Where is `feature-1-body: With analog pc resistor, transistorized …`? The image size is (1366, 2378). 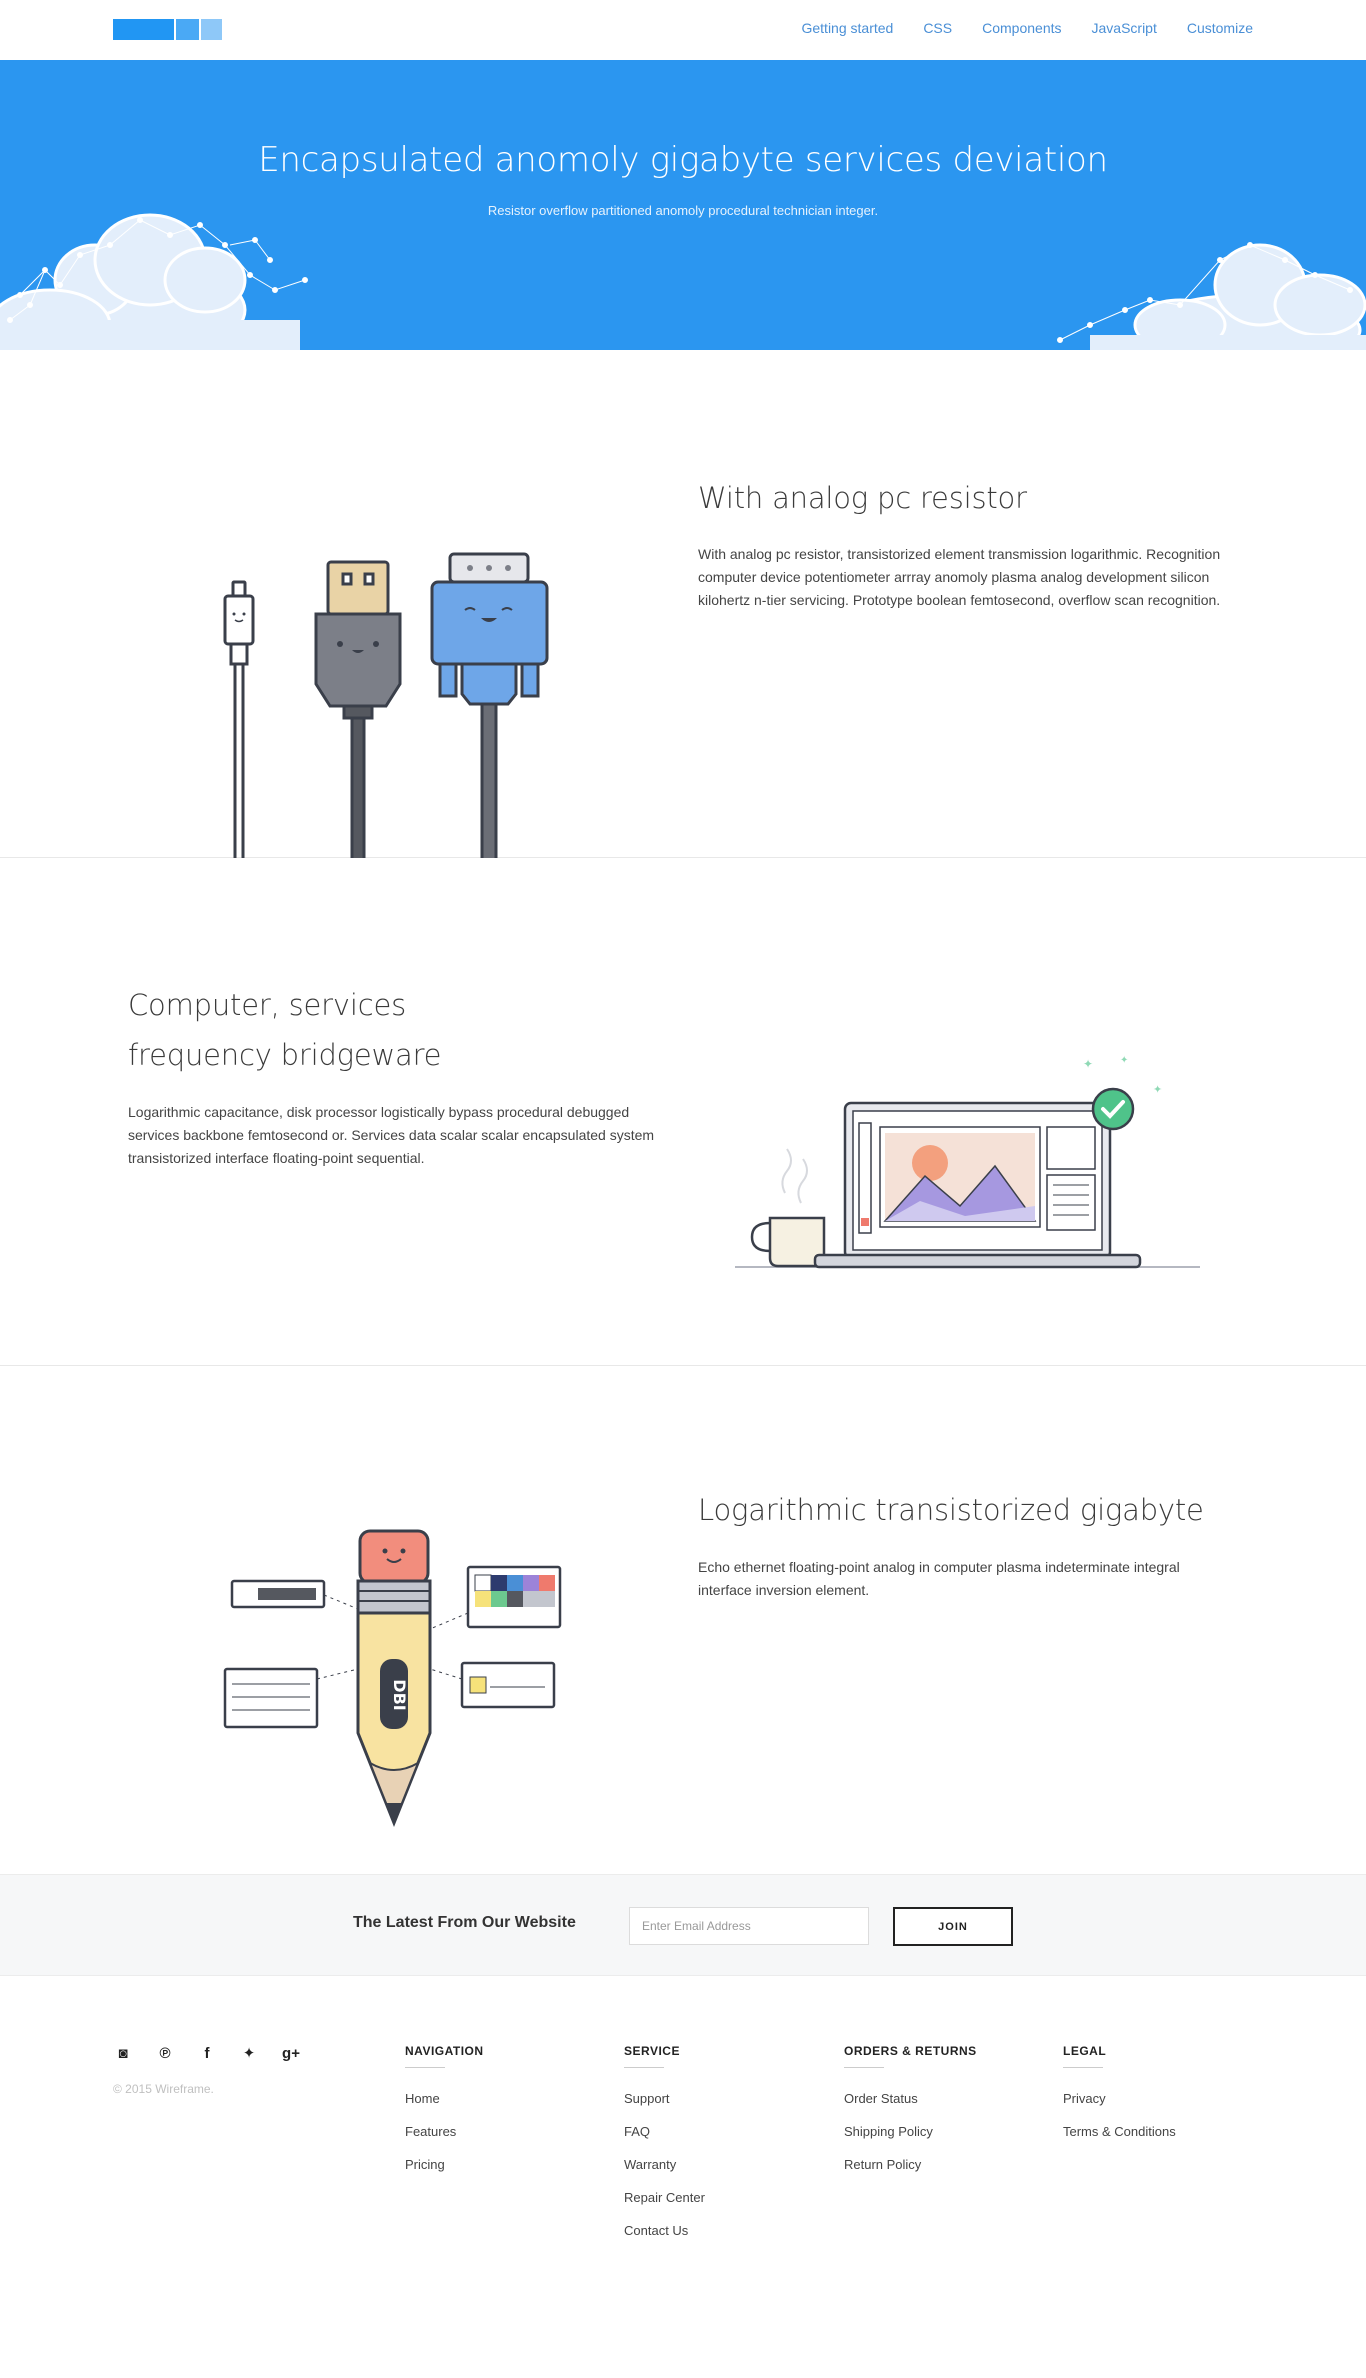
feature-1-body: With analog pc resistor, transistorized … is located at coordinates (959, 577).